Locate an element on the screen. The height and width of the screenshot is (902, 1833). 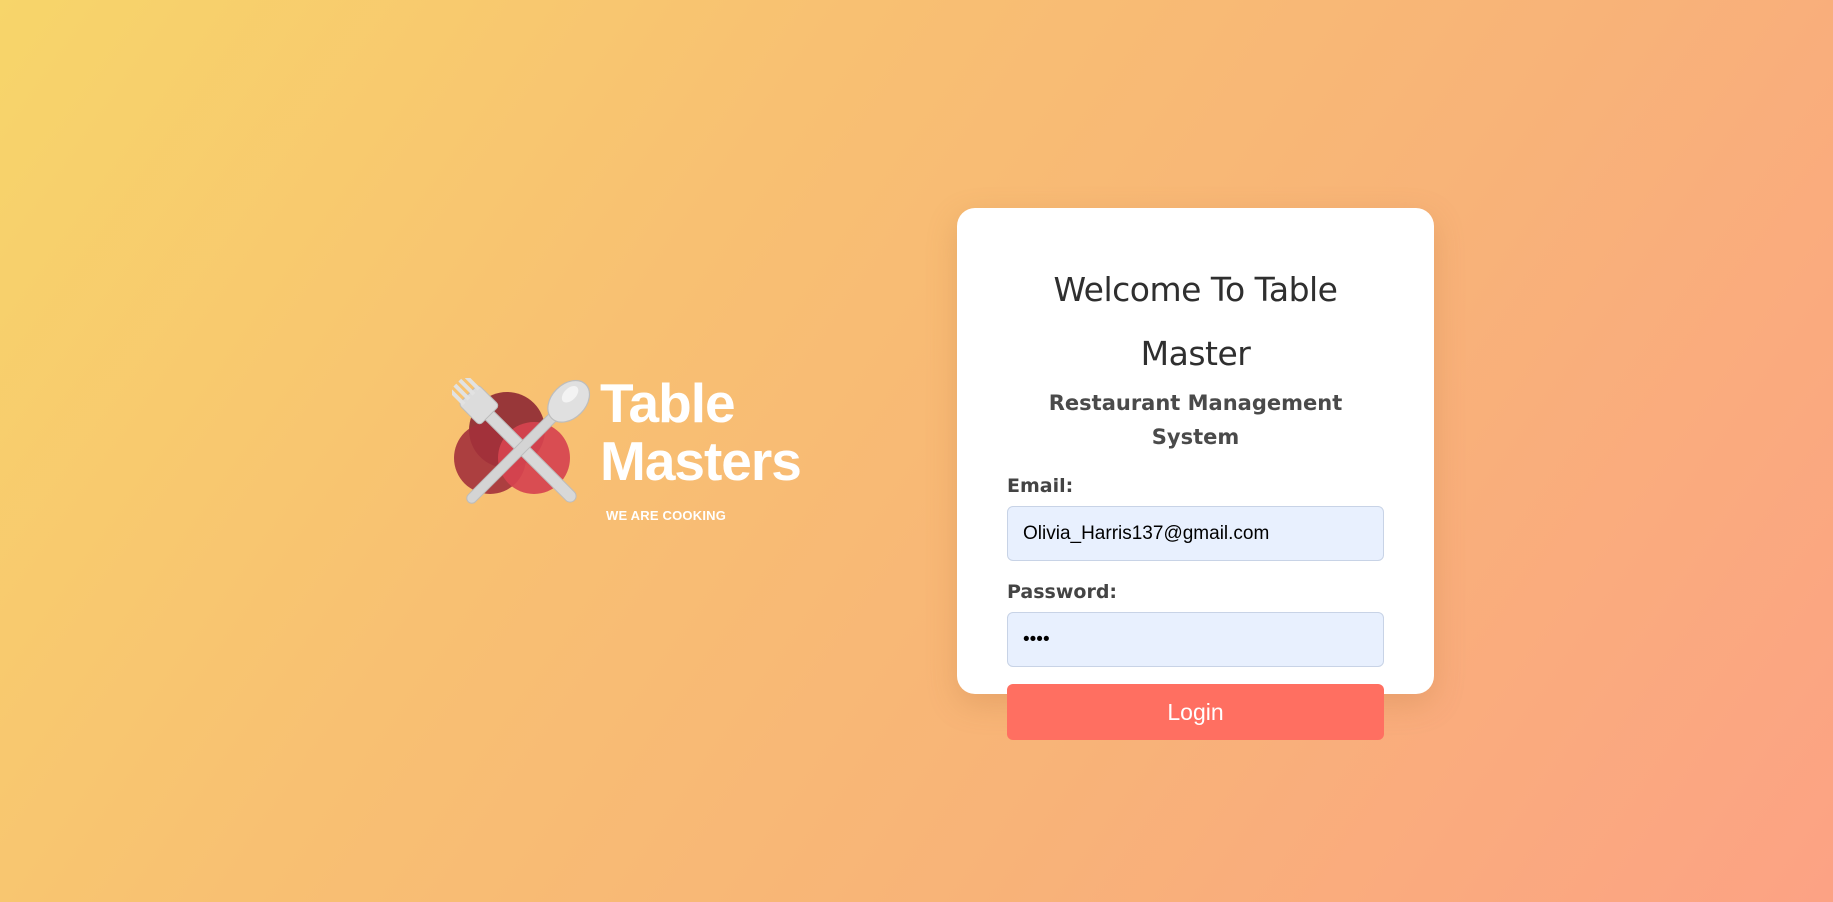
brand-logo: Table Masters WE ARE COOKING is located at coordinates (642, 451).